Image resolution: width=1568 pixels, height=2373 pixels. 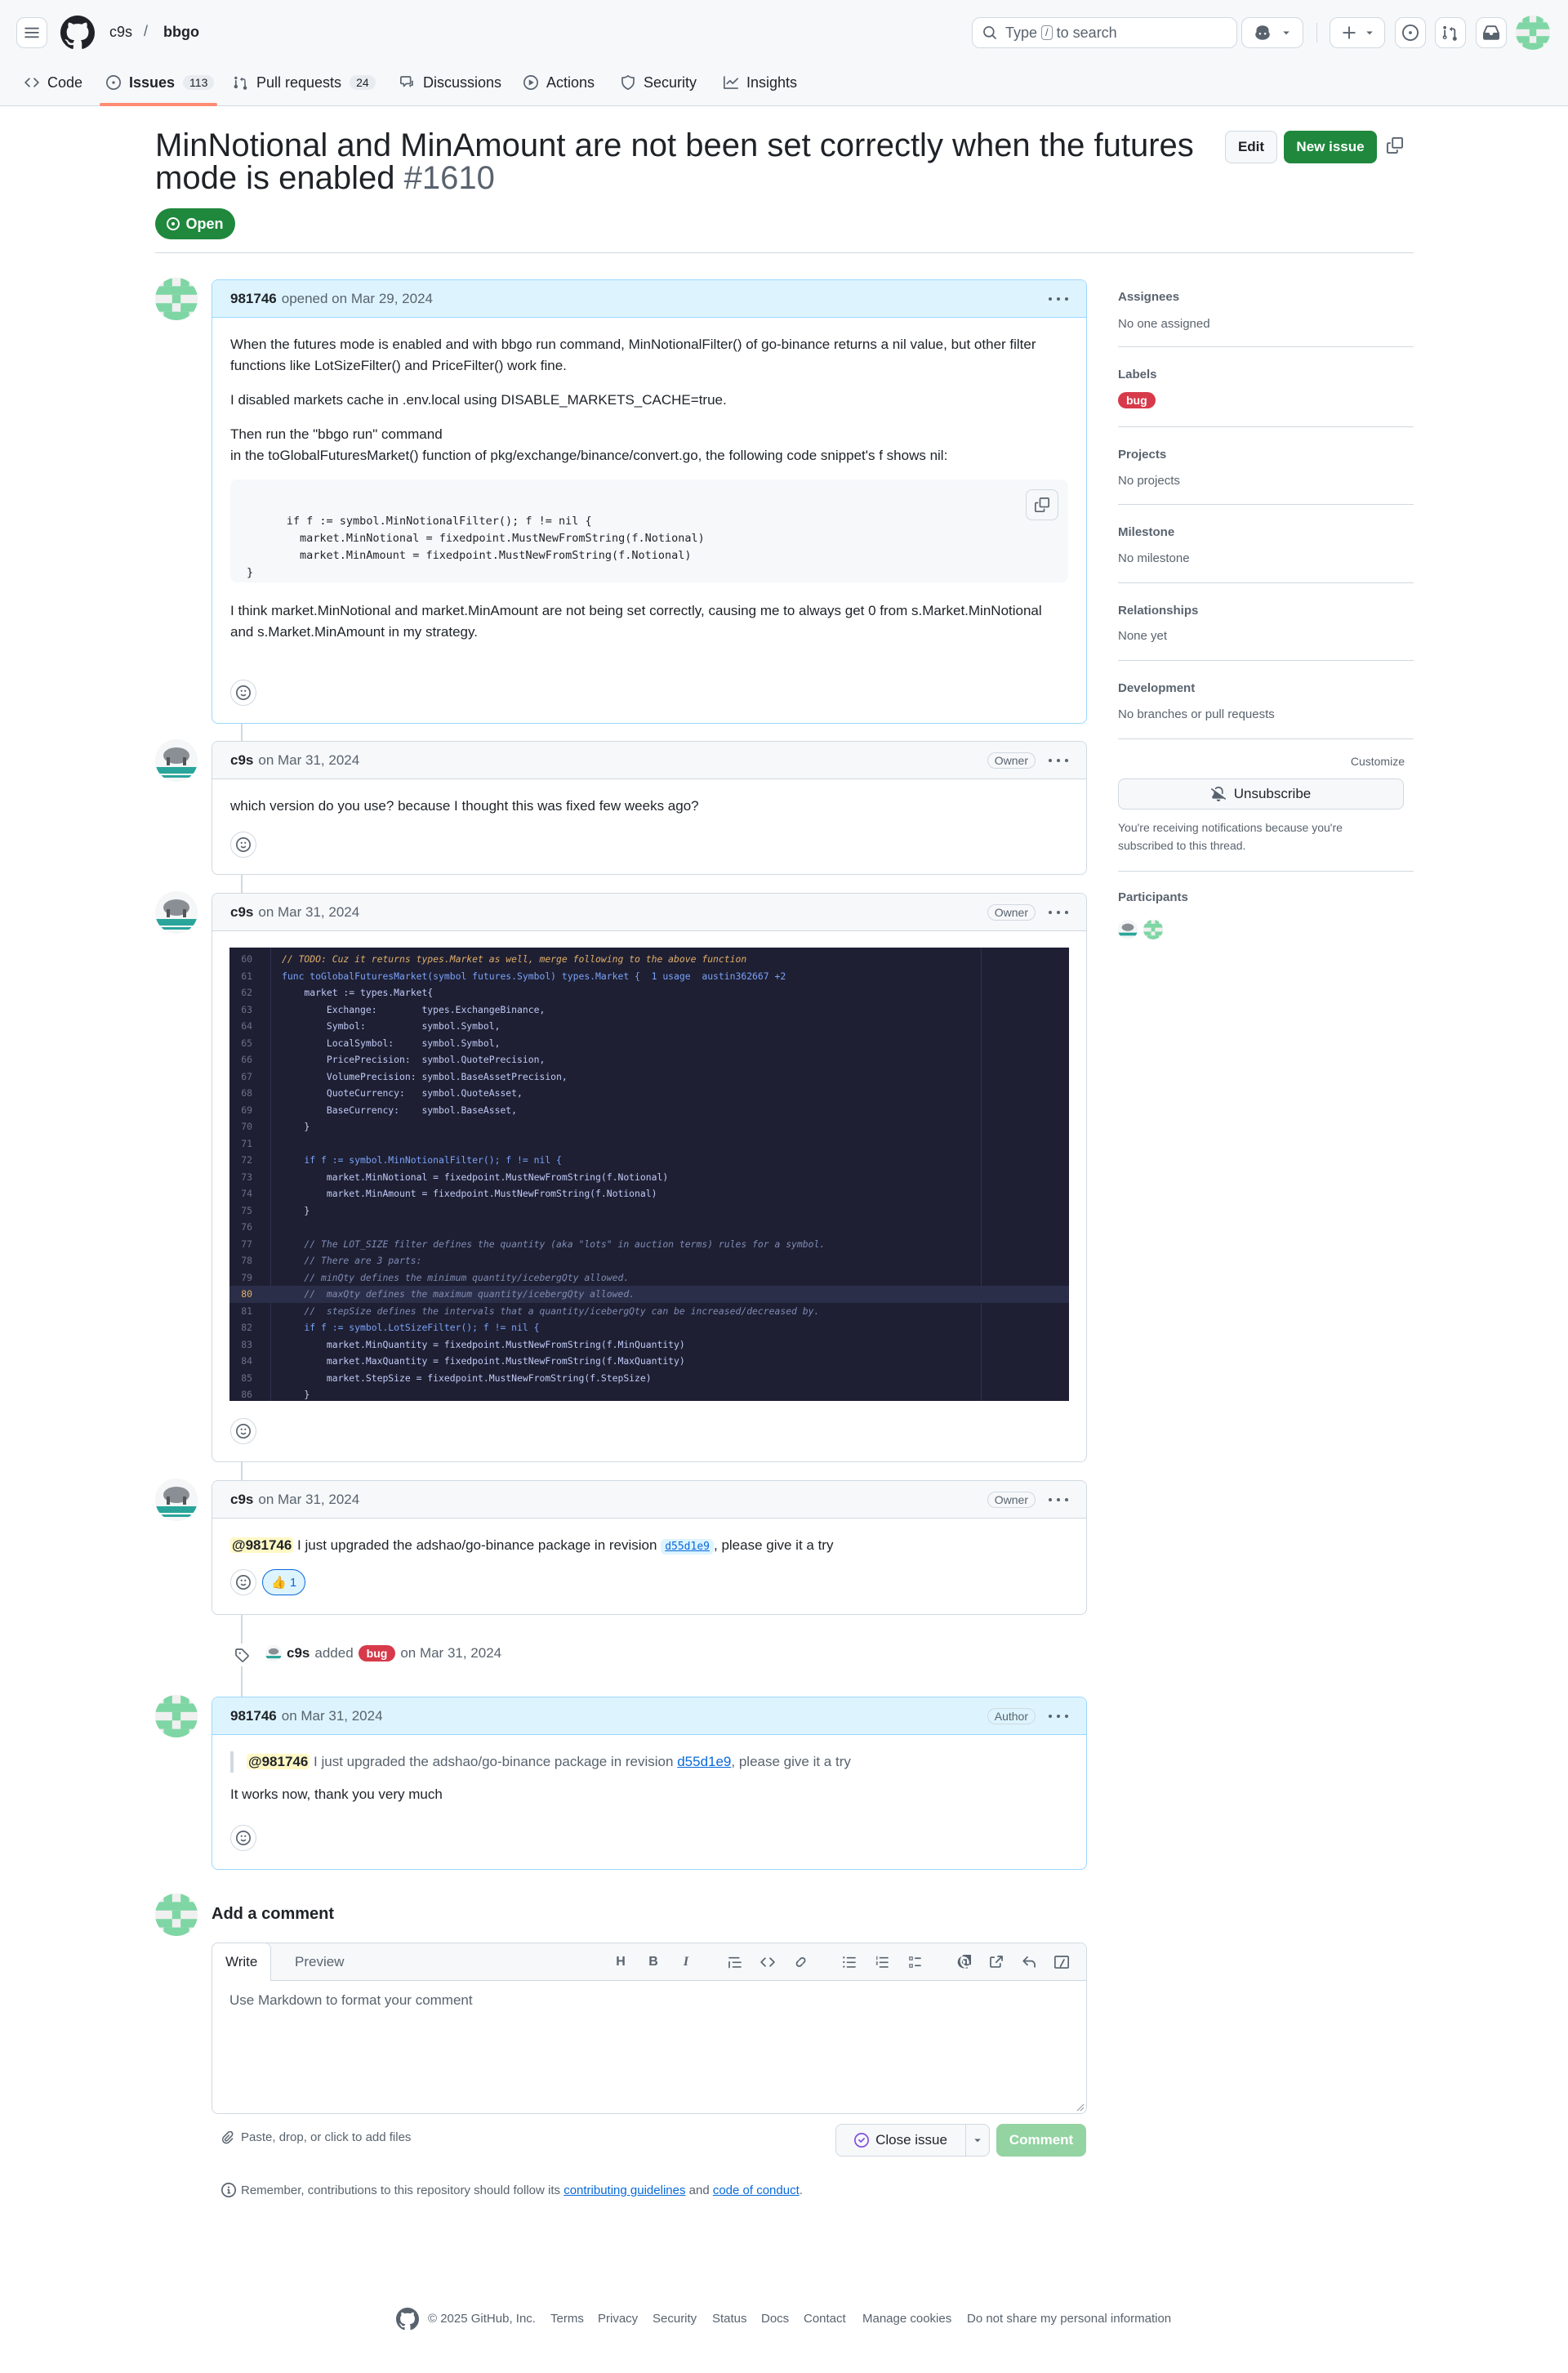 I want to click on inbox-button, so click(x=1491, y=32).